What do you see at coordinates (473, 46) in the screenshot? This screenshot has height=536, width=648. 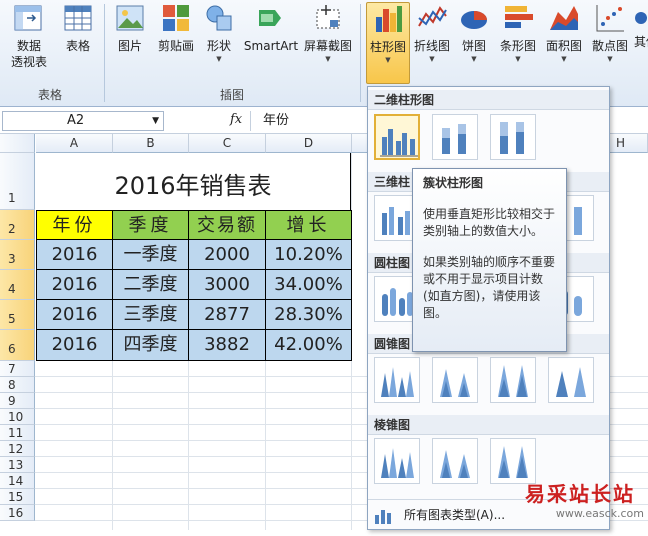 I see `pie-chart-label: 饼图` at bounding box center [473, 46].